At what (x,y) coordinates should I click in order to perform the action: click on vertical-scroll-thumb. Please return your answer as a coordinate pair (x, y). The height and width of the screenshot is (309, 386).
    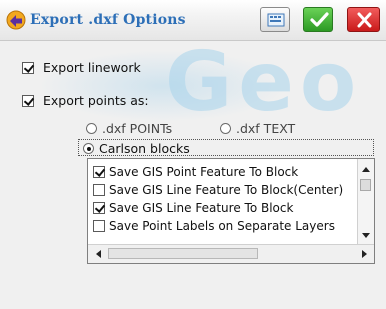
    Looking at the image, I should click on (365, 185).